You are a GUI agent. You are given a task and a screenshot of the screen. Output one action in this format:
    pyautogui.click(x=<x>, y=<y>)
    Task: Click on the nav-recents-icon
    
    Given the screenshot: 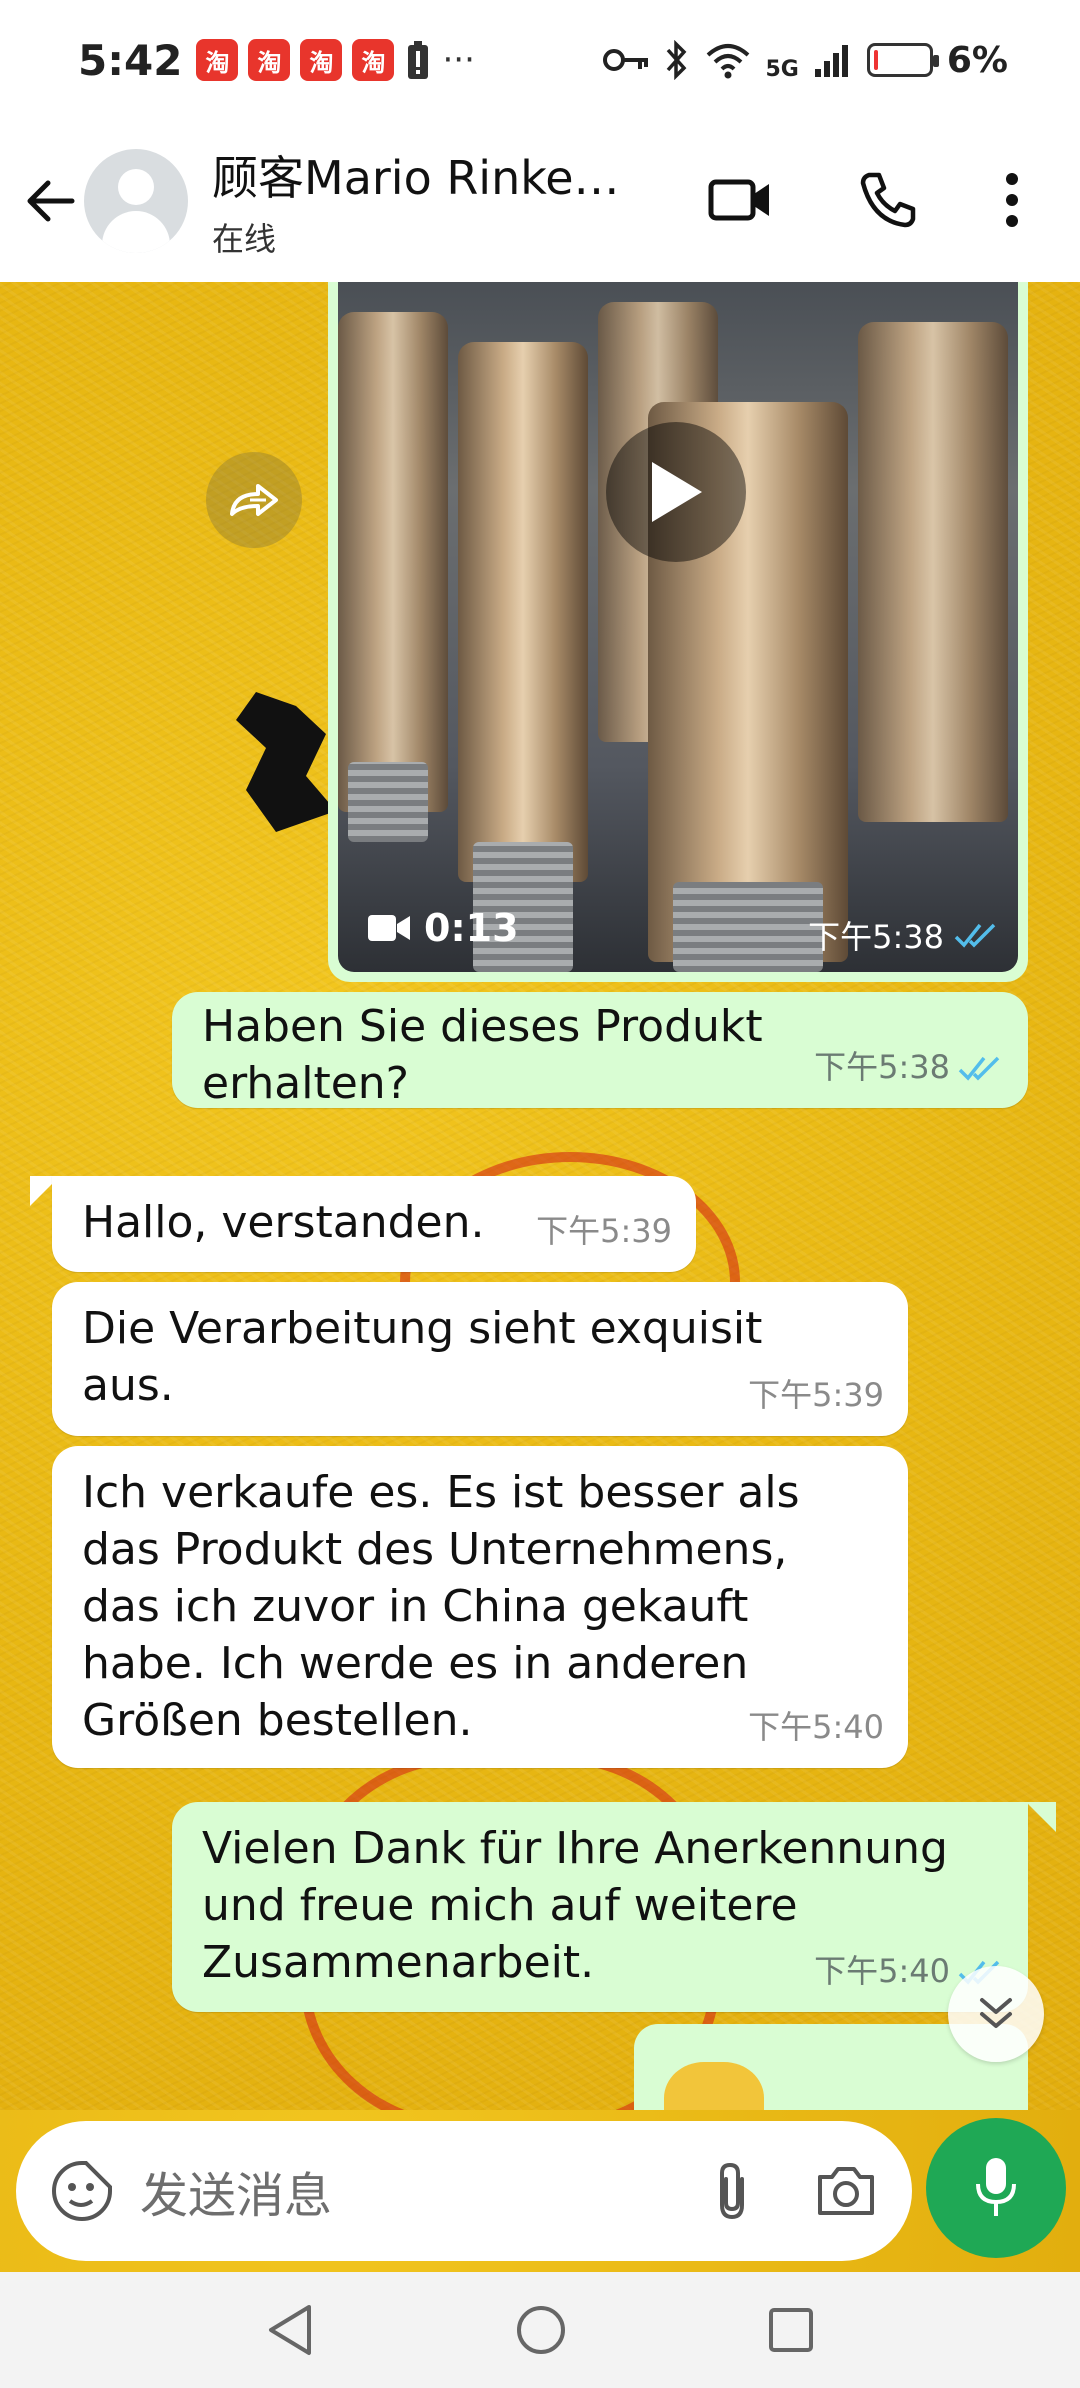 What is the action you would take?
    pyautogui.click(x=791, y=2330)
    